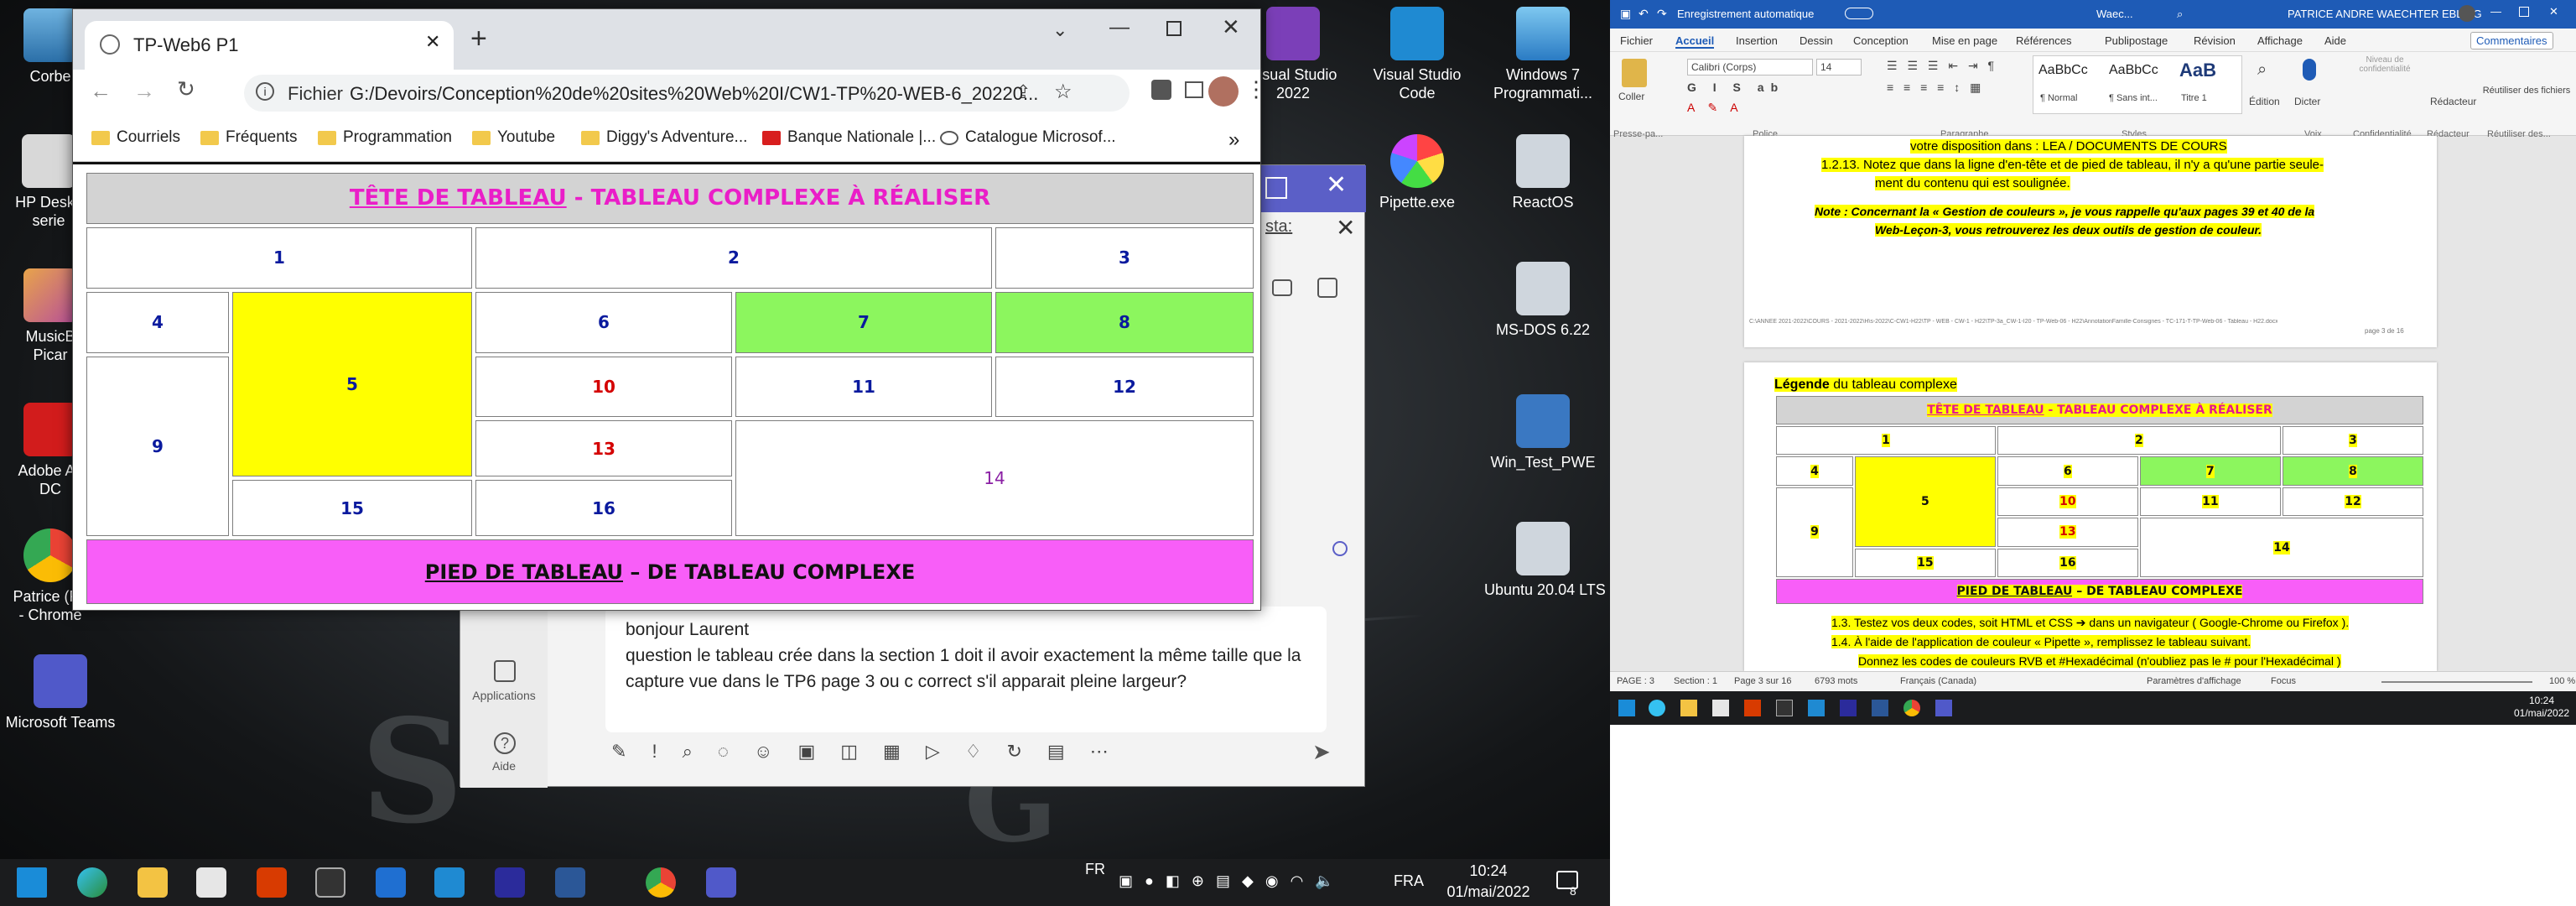 The height and width of the screenshot is (906, 2576). Describe the element at coordinates (2197, 71) in the screenshot. I see `style-sample: AaB` at that location.